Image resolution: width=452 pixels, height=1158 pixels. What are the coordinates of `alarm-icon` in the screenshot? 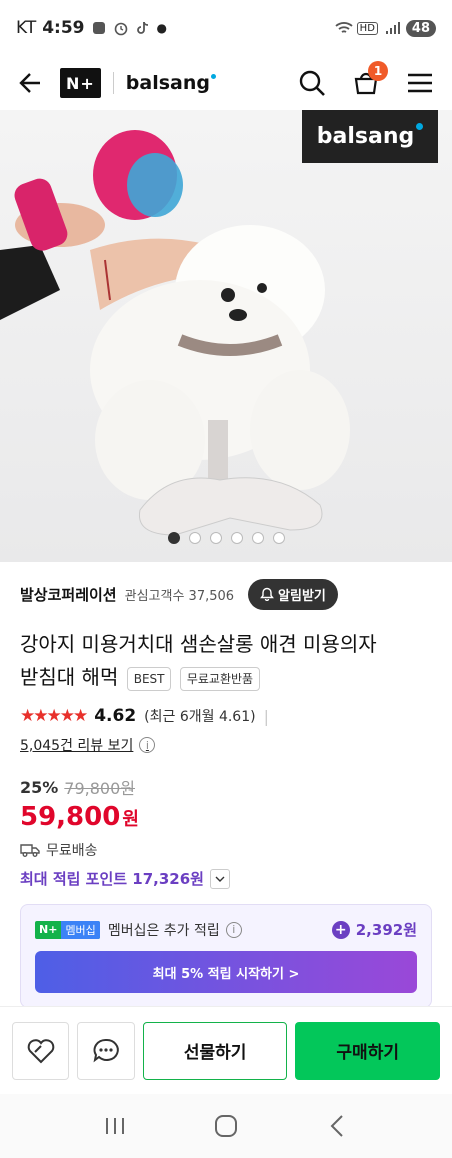 It's located at (121, 28).